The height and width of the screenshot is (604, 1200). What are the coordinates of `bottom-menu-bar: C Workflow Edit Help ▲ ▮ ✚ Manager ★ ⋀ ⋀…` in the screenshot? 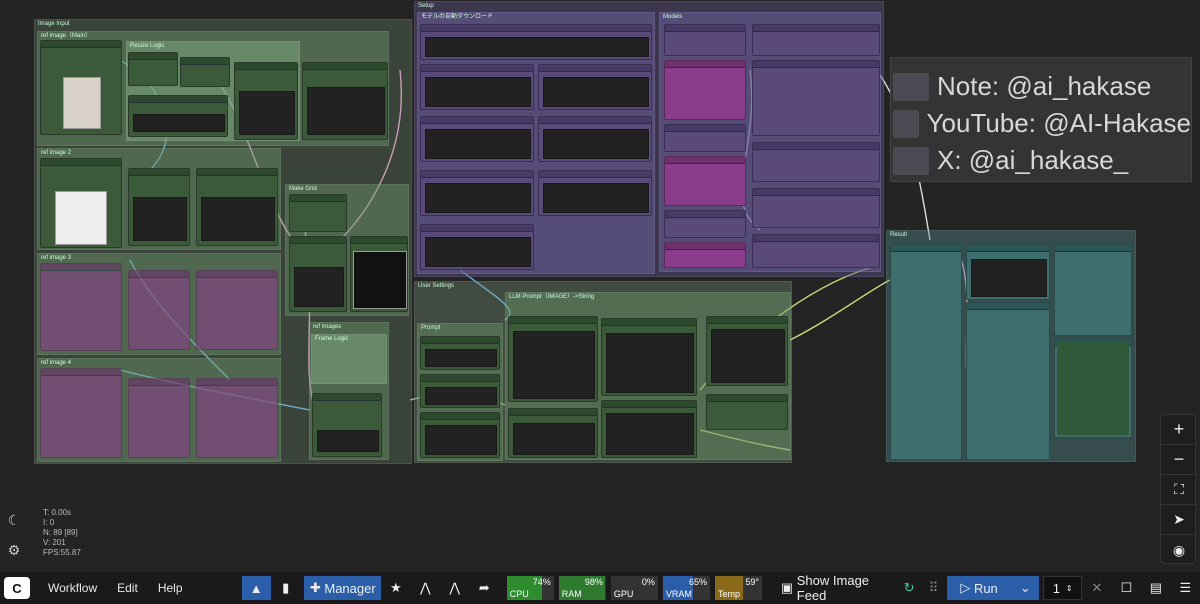 It's located at (600, 588).